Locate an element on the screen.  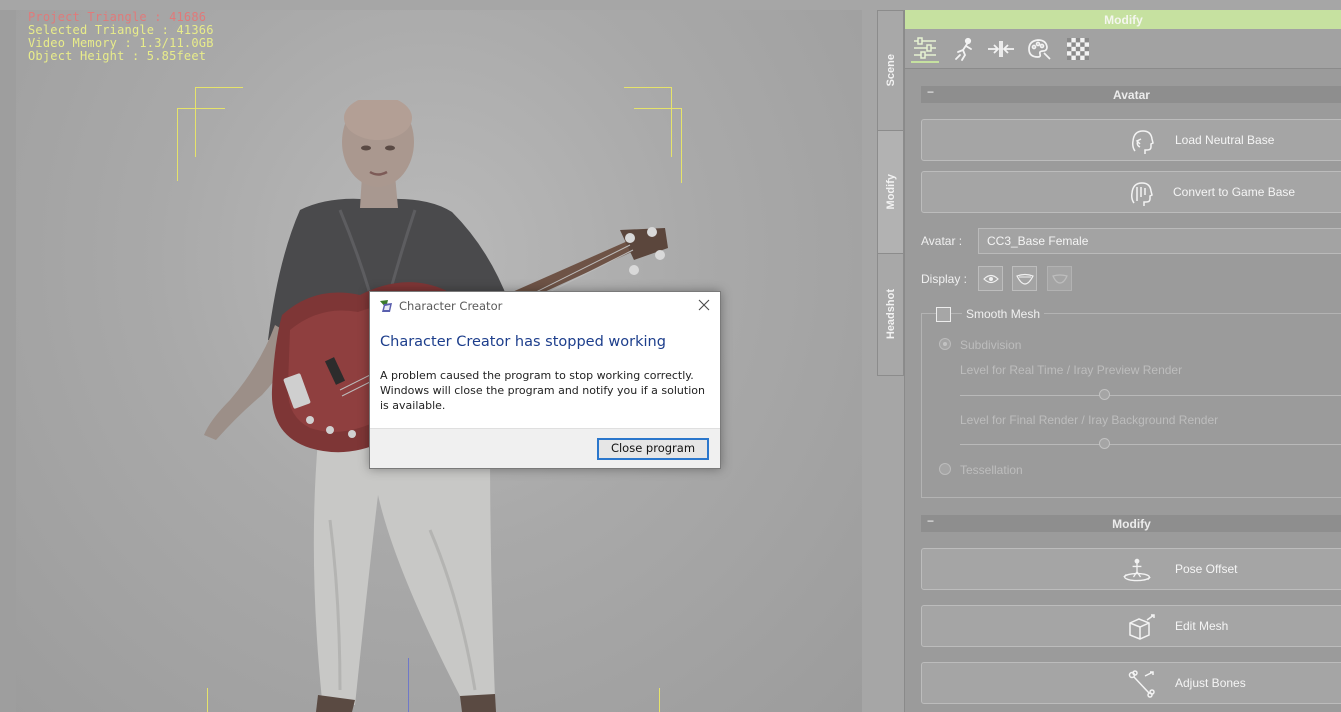
avatar-collapse-icon: − is located at coordinates (930, 92).